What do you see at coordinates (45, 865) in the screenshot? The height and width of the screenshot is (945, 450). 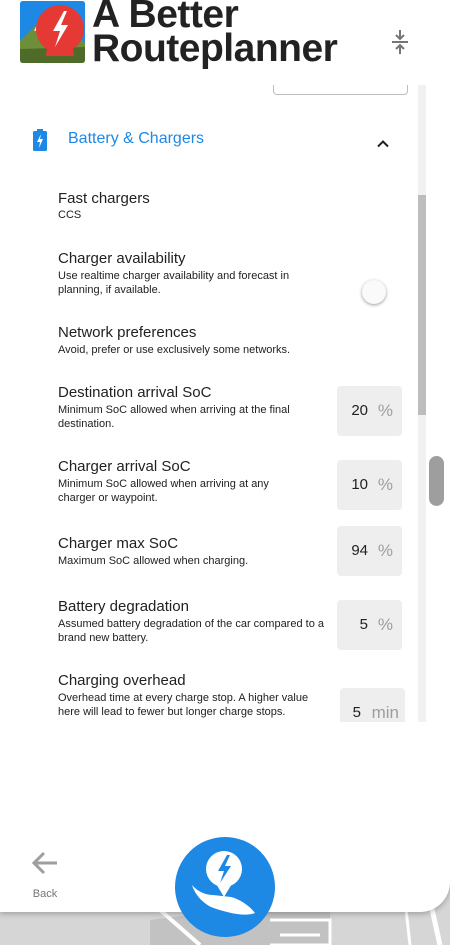 I see `arrow-left-icon` at bounding box center [45, 865].